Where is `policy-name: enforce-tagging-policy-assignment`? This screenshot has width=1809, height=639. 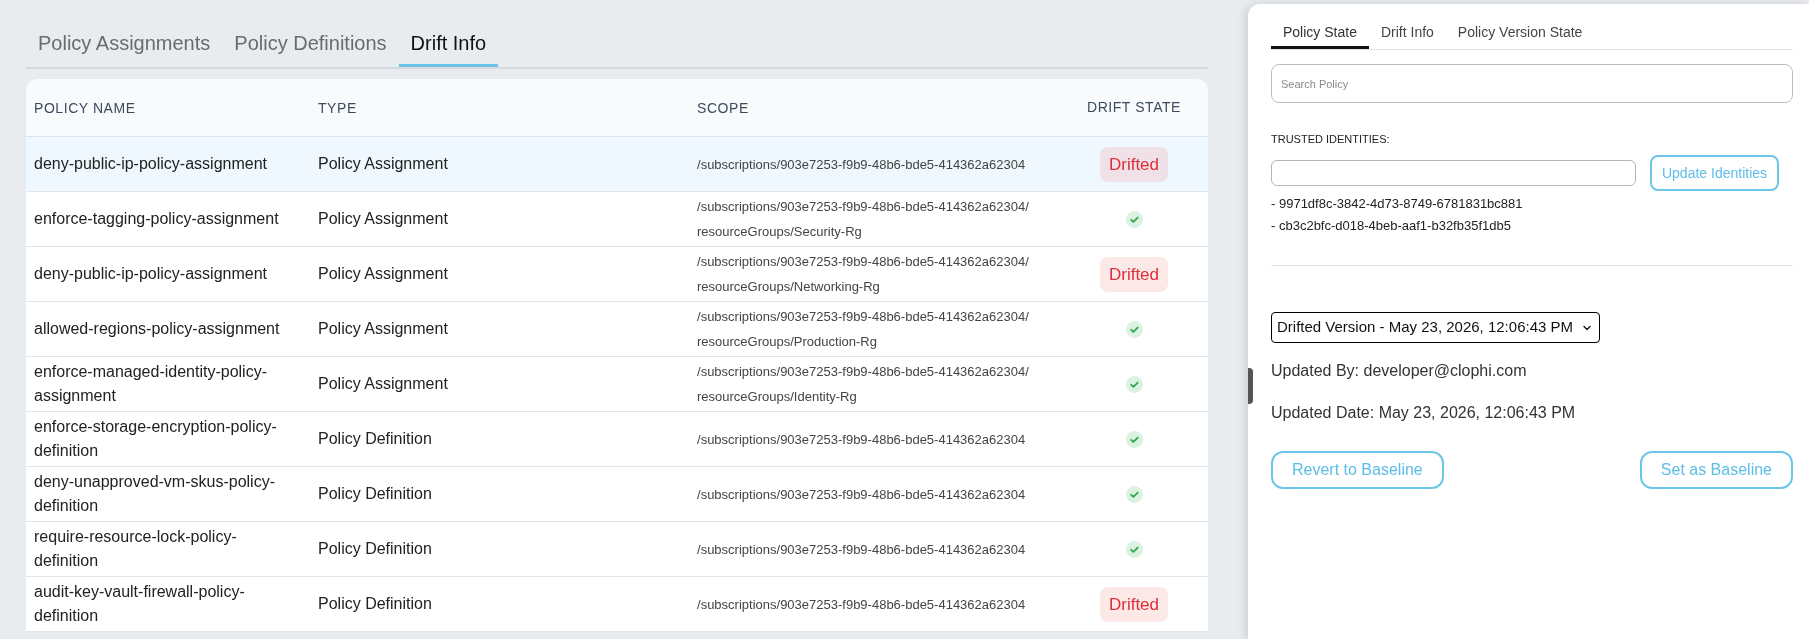 policy-name: enforce-tagging-policy-assignment is located at coordinates (156, 218).